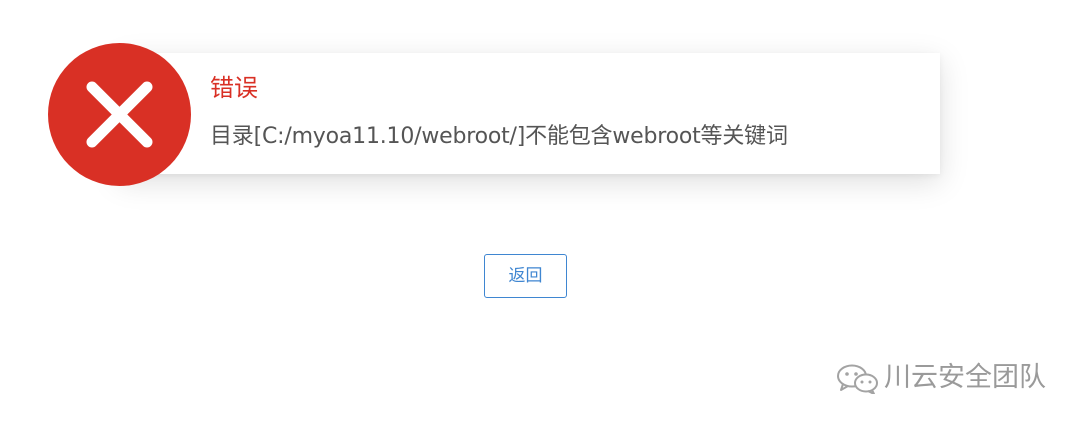 The width and height of the screenshot is (1080, 425). I want to click on error-title: 错误, so click(234, 88).